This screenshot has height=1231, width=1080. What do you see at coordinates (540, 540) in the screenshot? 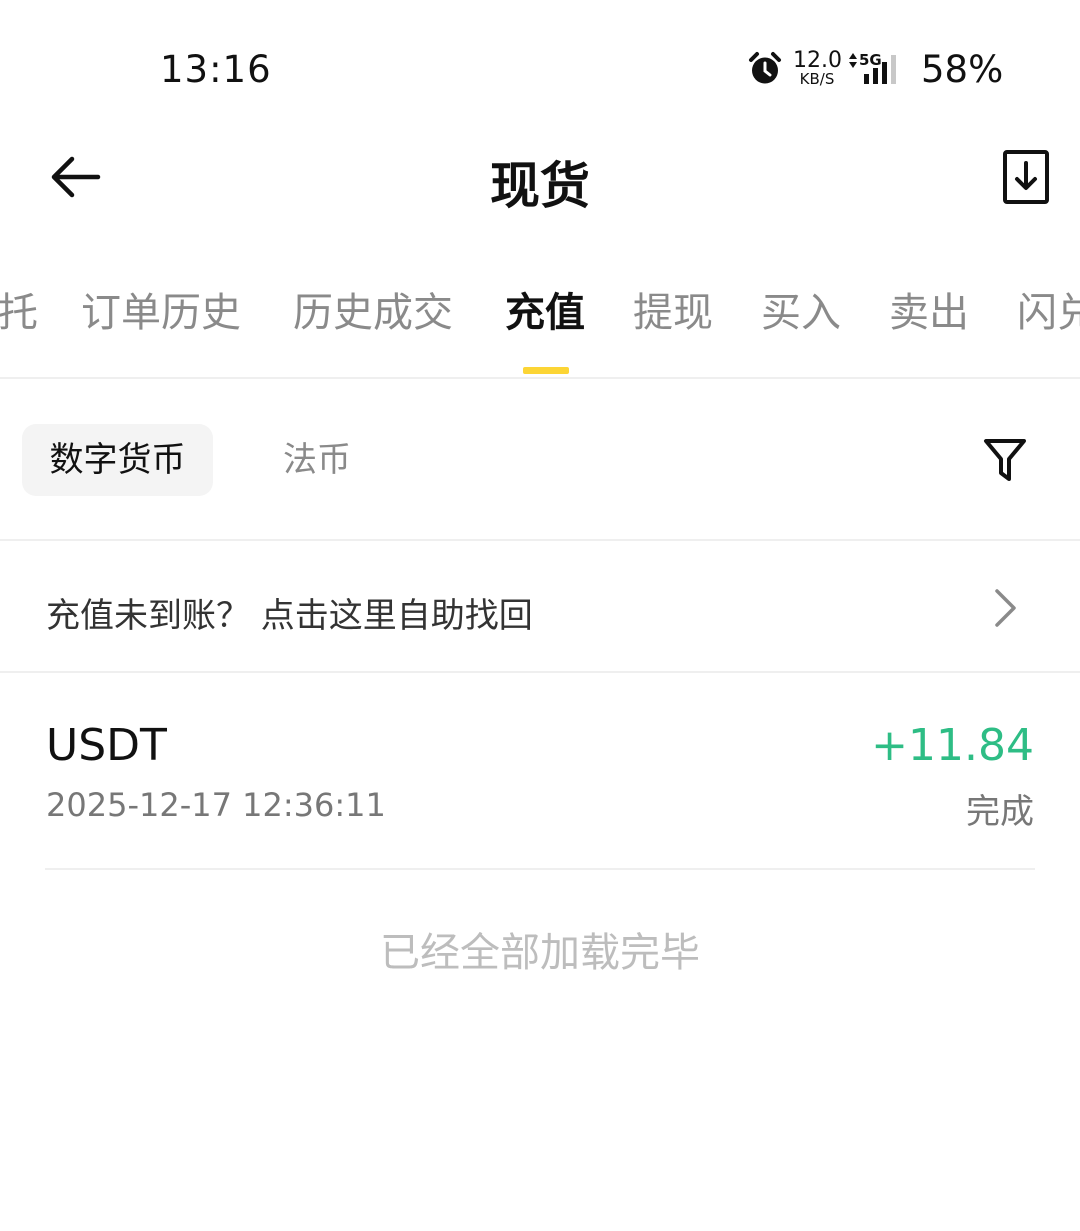
I see `filter-divider` at bounding box center [540, 540].